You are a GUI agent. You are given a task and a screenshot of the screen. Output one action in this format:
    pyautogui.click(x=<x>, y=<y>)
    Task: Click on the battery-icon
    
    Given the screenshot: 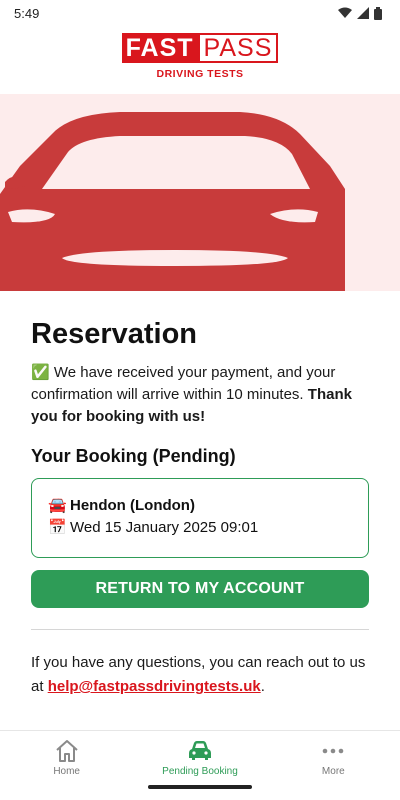 What is the action you would take?
    pyautogui.click(x=378, y=13)
    